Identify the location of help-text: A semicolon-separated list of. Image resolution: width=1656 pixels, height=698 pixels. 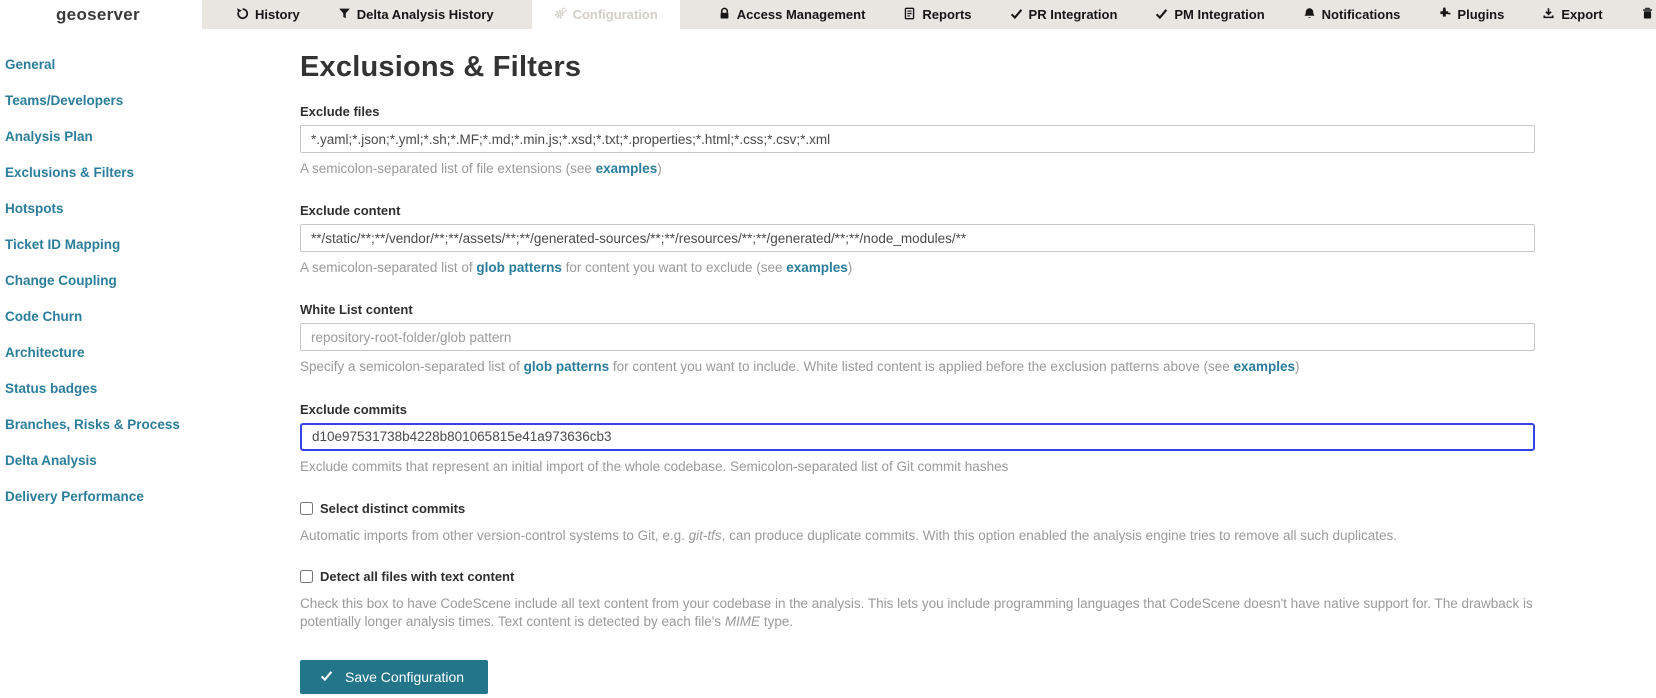
(388, 268).